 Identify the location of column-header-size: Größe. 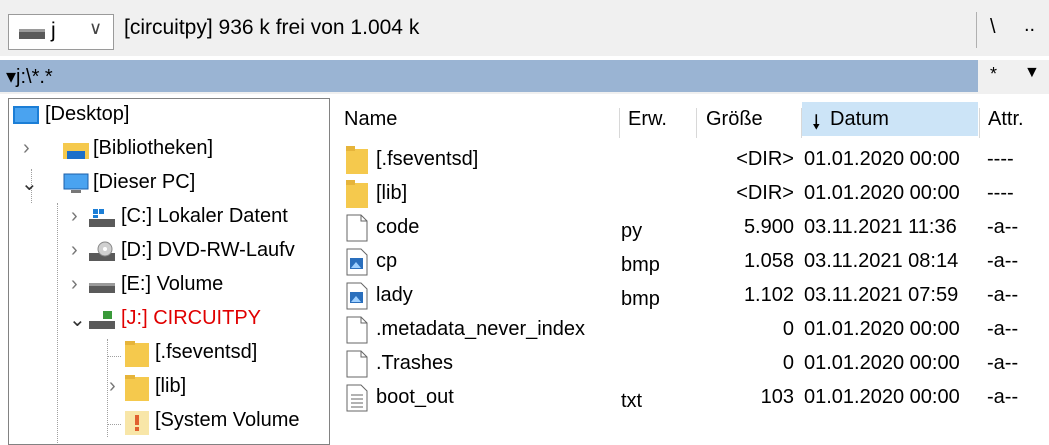
(734, 119).